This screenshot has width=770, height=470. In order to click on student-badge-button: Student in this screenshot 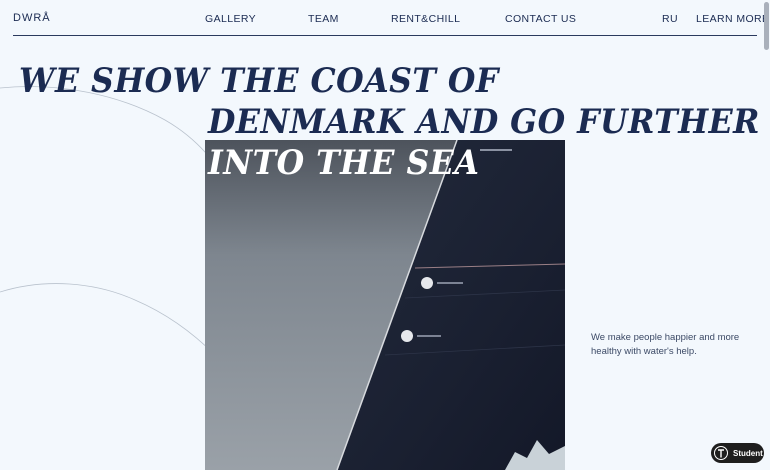, I will do `click(737, 453)`.